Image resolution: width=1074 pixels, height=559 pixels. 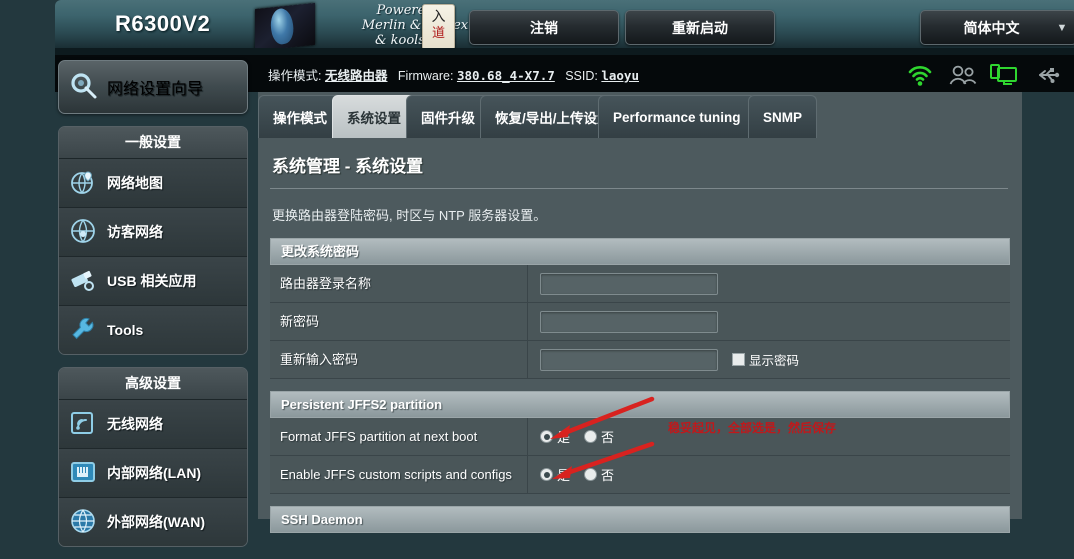 I want to click on sidebar-item-label: 外部网络(WAN), so click(x=156, y=522).